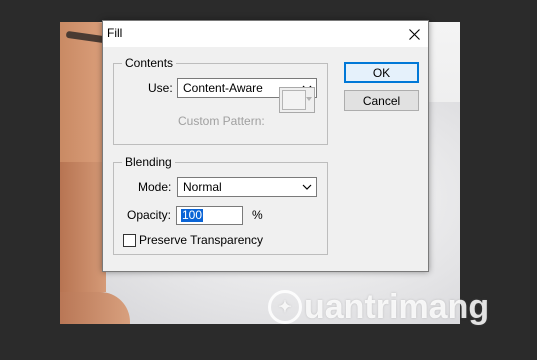 The image size is (537, 360). I want to click on mode-label: Mode:, so click(155, 187).